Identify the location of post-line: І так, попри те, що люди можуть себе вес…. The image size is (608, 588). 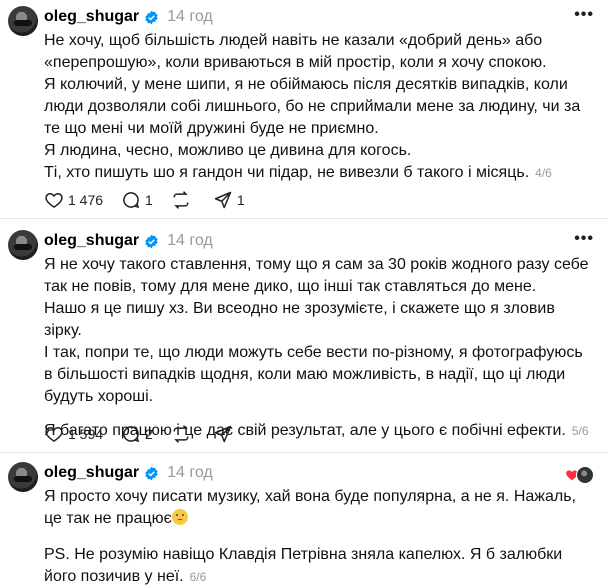
(313, 374).